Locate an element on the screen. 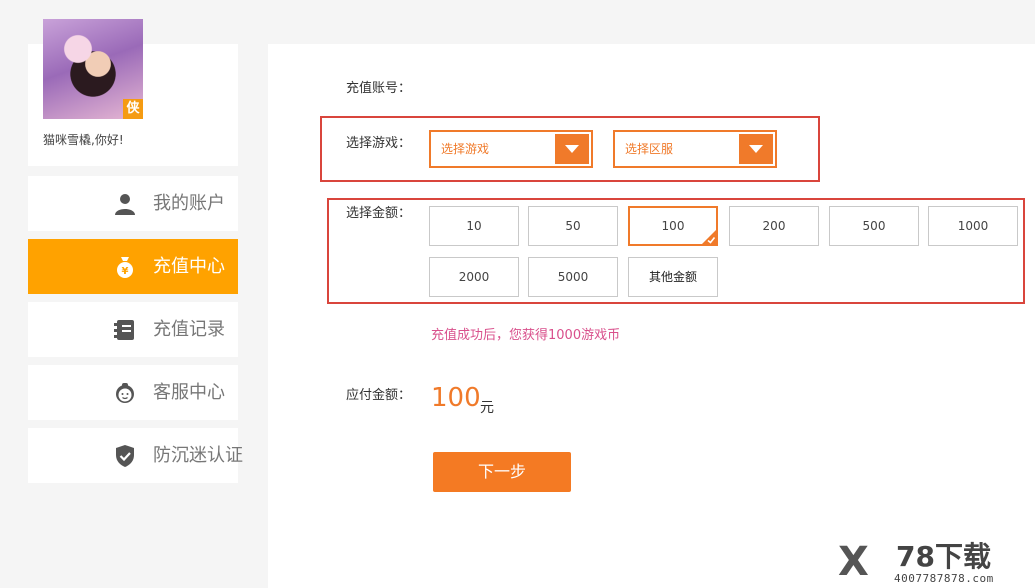 This screenshot has width=1035, height=588. money-bag-icon: ¥ is located at coordinates (125, 267).